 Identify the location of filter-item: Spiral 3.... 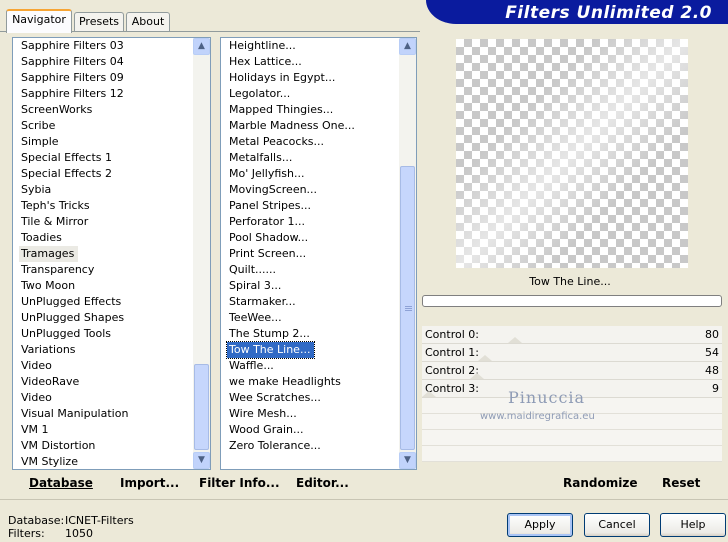
(318, 286).